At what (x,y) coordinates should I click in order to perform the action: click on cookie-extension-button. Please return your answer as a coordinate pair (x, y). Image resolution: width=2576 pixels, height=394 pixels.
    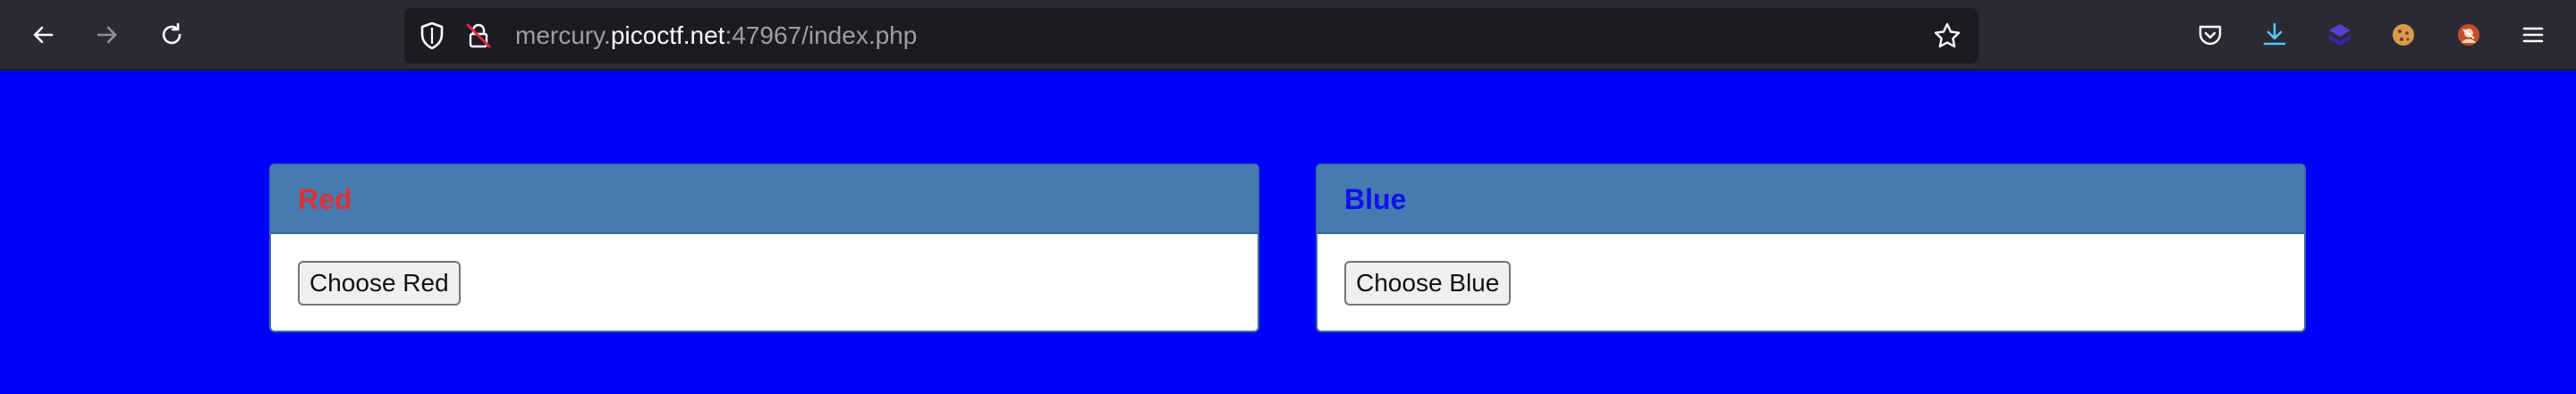
    Looking at the image, I should click on (2403, 34).